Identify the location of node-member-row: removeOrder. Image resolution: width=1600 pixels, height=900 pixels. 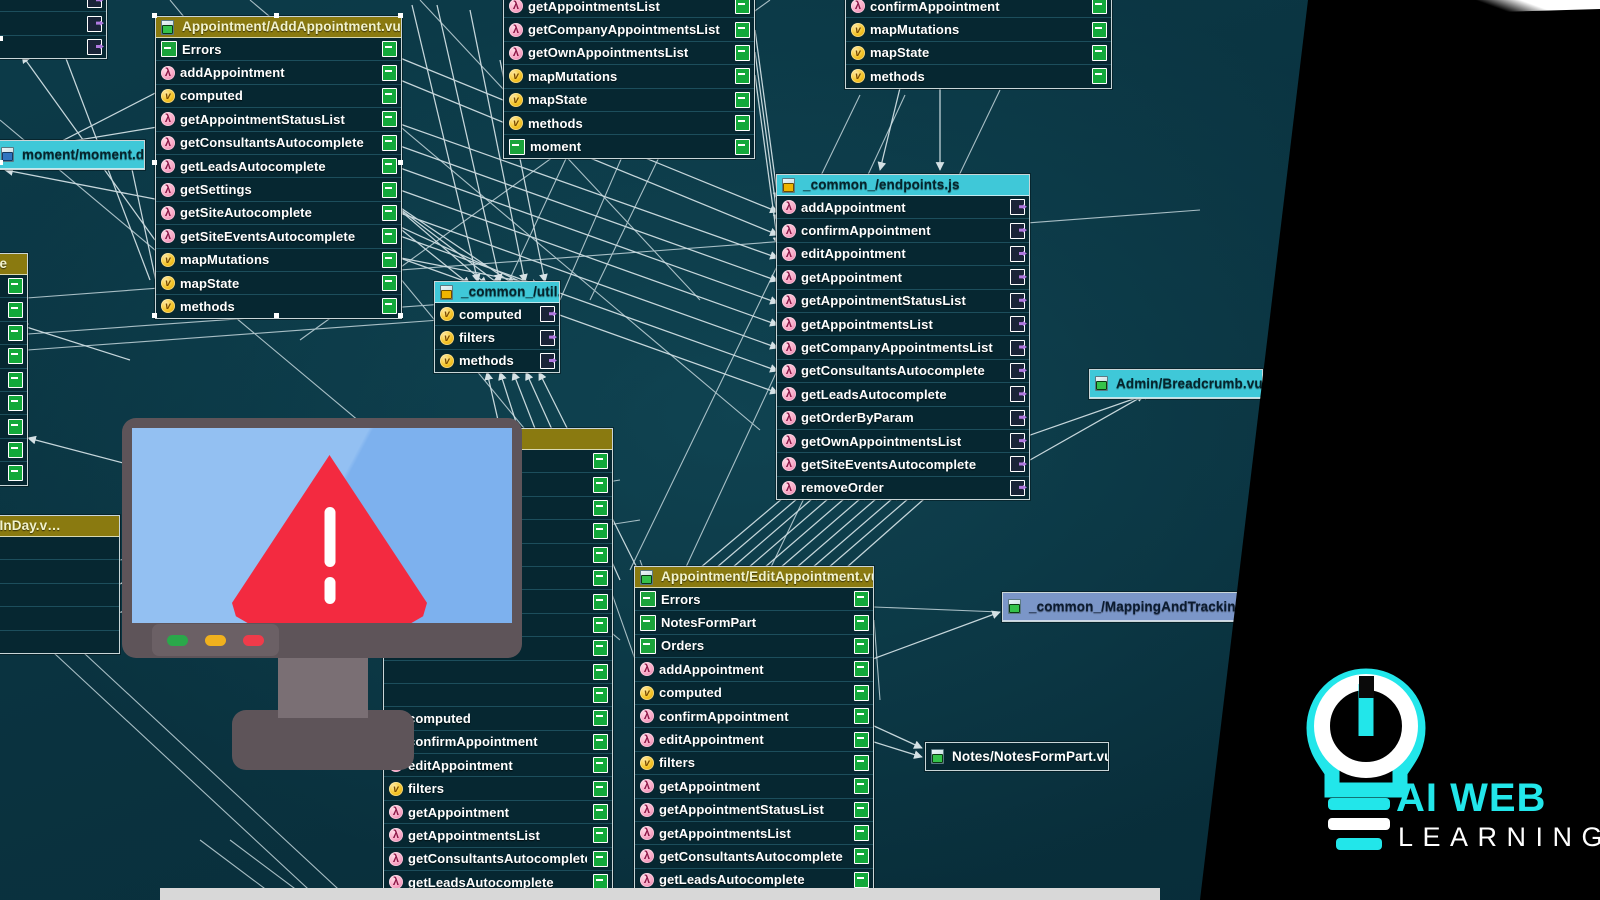
(903, 487).